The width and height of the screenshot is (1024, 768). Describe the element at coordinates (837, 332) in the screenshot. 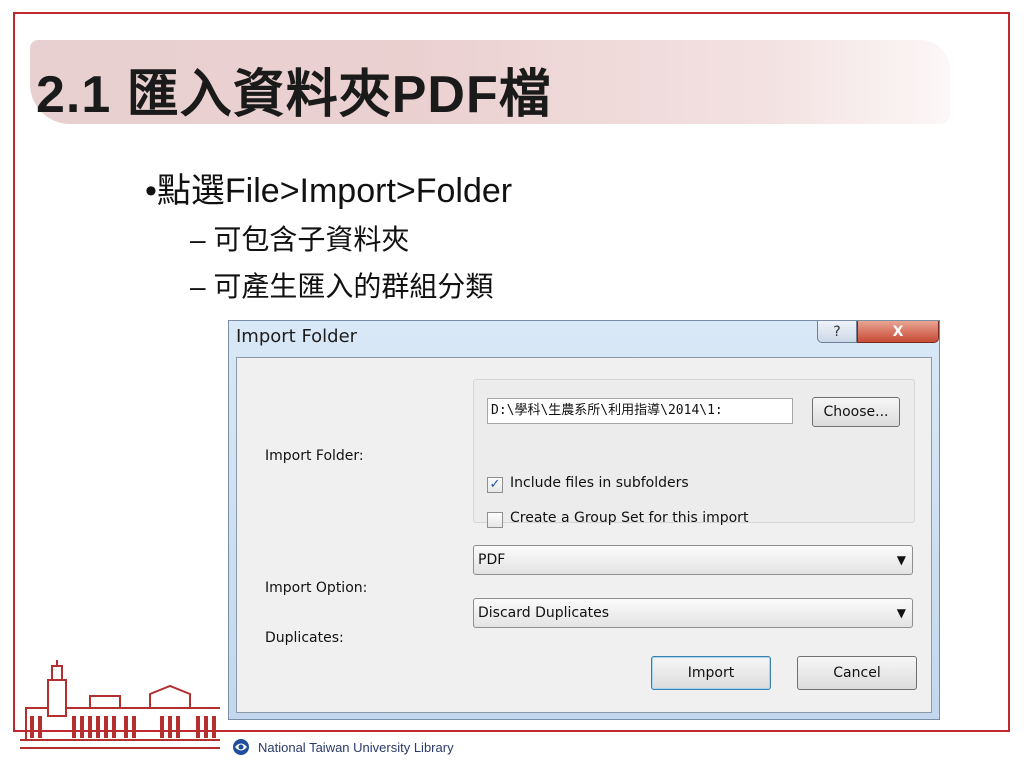

I see `help-button: ?` at that location.